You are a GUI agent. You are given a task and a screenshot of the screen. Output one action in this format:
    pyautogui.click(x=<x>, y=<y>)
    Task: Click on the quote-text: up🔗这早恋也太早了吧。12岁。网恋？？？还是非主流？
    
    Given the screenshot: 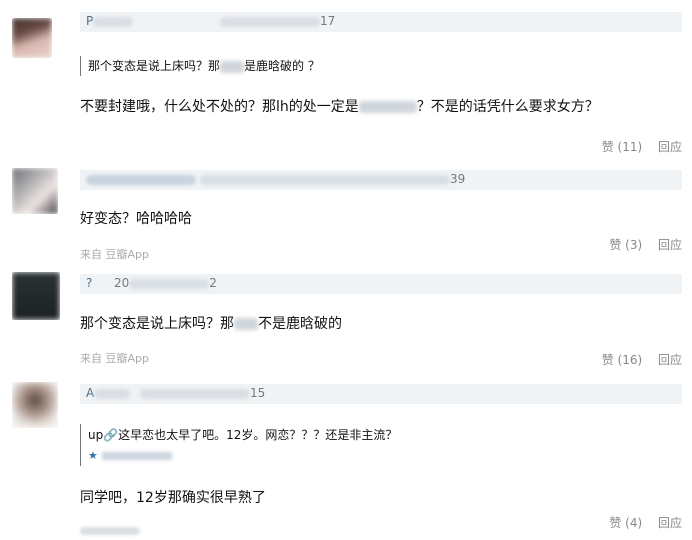 What is the action you would take?
    pyautogui.click(x=243, y=435)
    